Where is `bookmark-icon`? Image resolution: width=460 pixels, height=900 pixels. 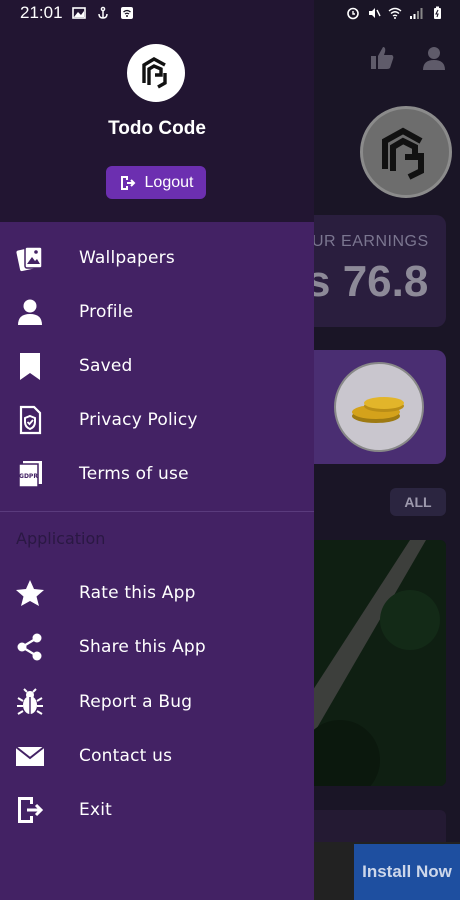 bookmark-icon is located at coordinates (30, 366).